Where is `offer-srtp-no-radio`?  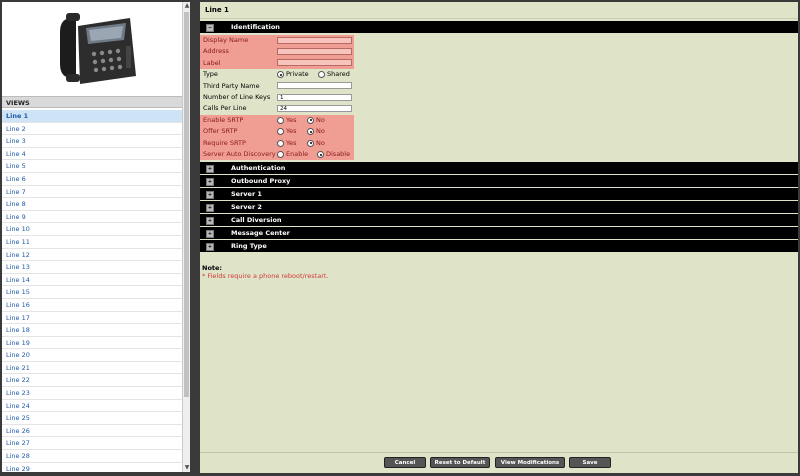 offer-srtp-no-radio is located at coordinates (310, 132).